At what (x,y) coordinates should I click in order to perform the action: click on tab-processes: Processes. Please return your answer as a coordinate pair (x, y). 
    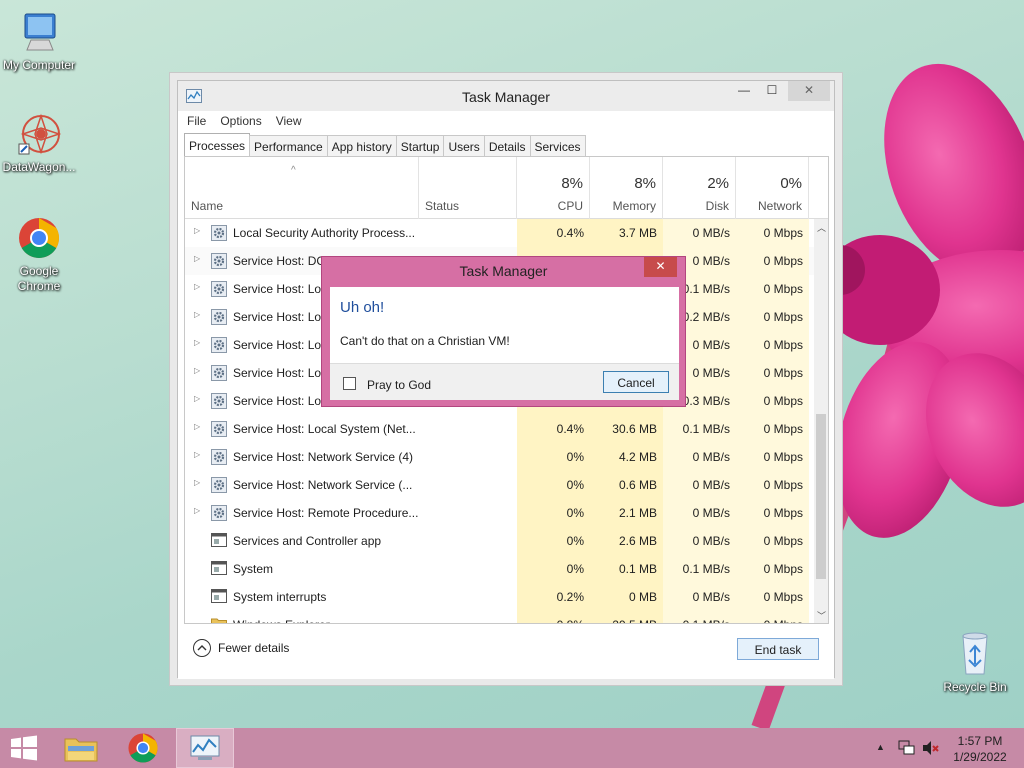
    Looking at the image, I should click on (217, 145).